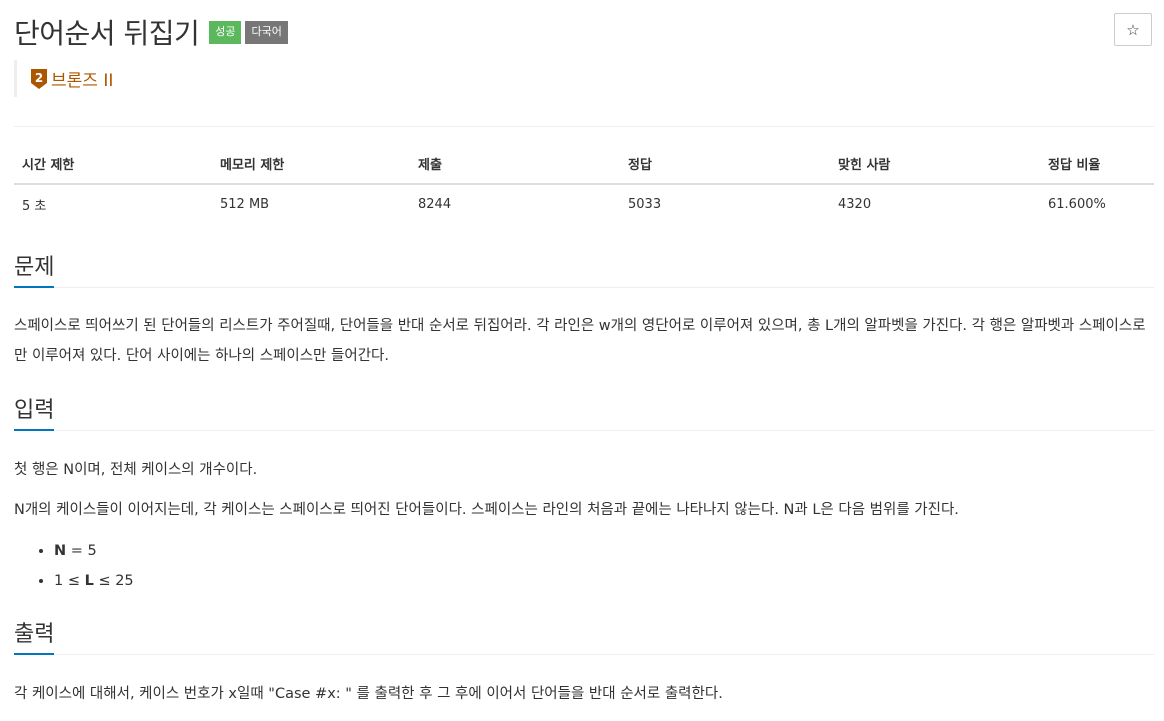 This screenshot has height=721, width=1164. Describe the element at coordinates (311, 165) in the screenshot. I see `header-memory-limit: 메모리 제한` at that location.